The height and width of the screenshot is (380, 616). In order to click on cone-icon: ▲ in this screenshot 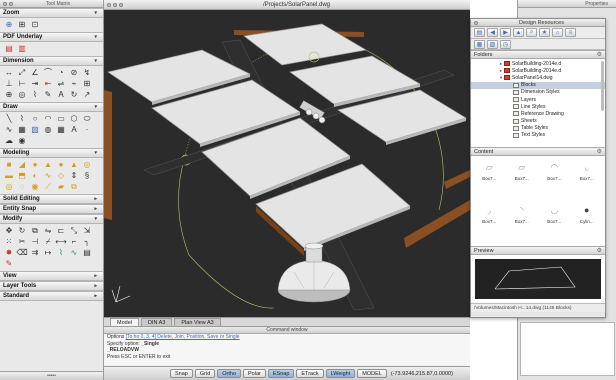, I will do `click(48, 165)`.